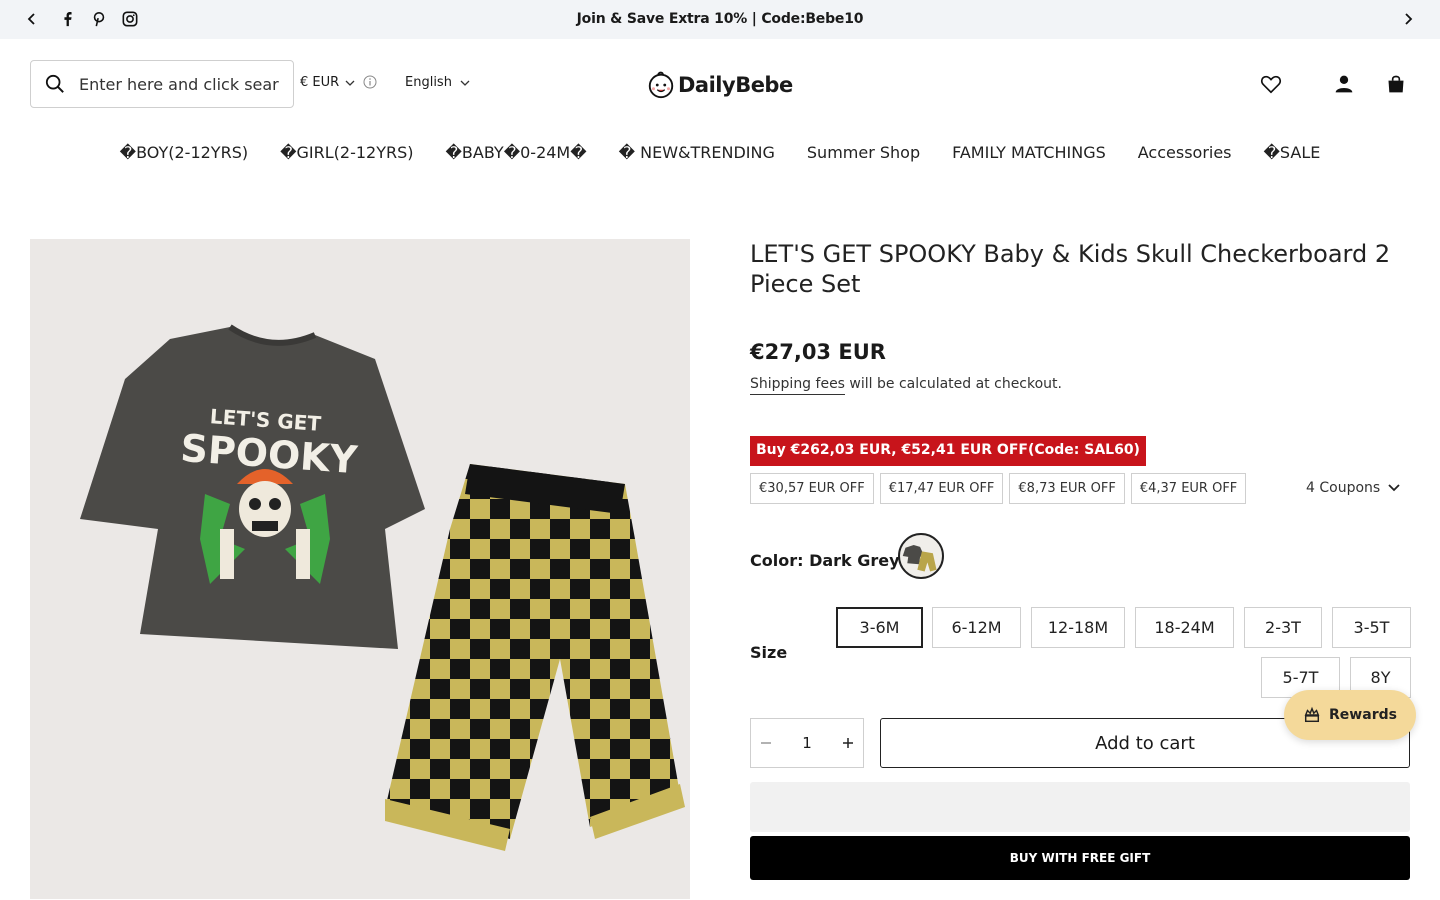 The image size is (1440, 900). What do you see at coordinates (1363, 715) in the screenshot?
I see `rewards-label: Rewards` at bounding box center [1363, 715].